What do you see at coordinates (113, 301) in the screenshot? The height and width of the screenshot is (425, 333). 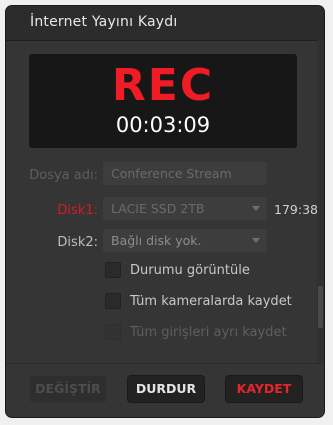 I see `record-all-cameras-checkbox` at bounding box center [113, 301].